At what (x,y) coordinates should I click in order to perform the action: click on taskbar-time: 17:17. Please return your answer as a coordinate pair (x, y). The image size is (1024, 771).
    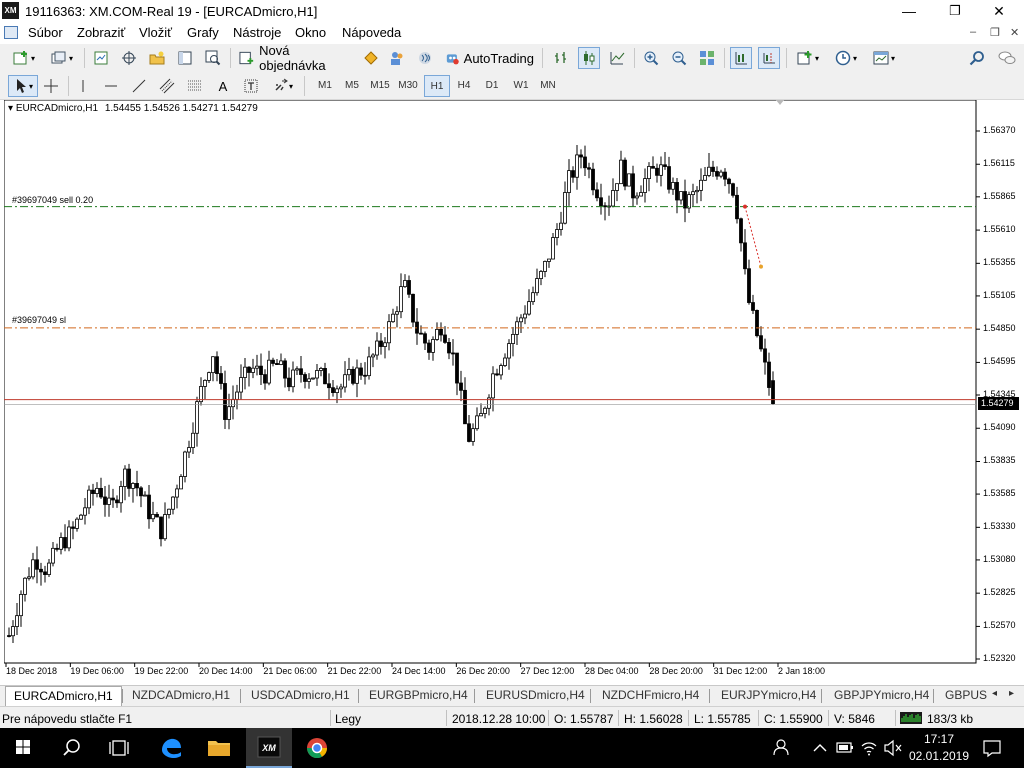
    Looking at the image, I should click on (939, 739).